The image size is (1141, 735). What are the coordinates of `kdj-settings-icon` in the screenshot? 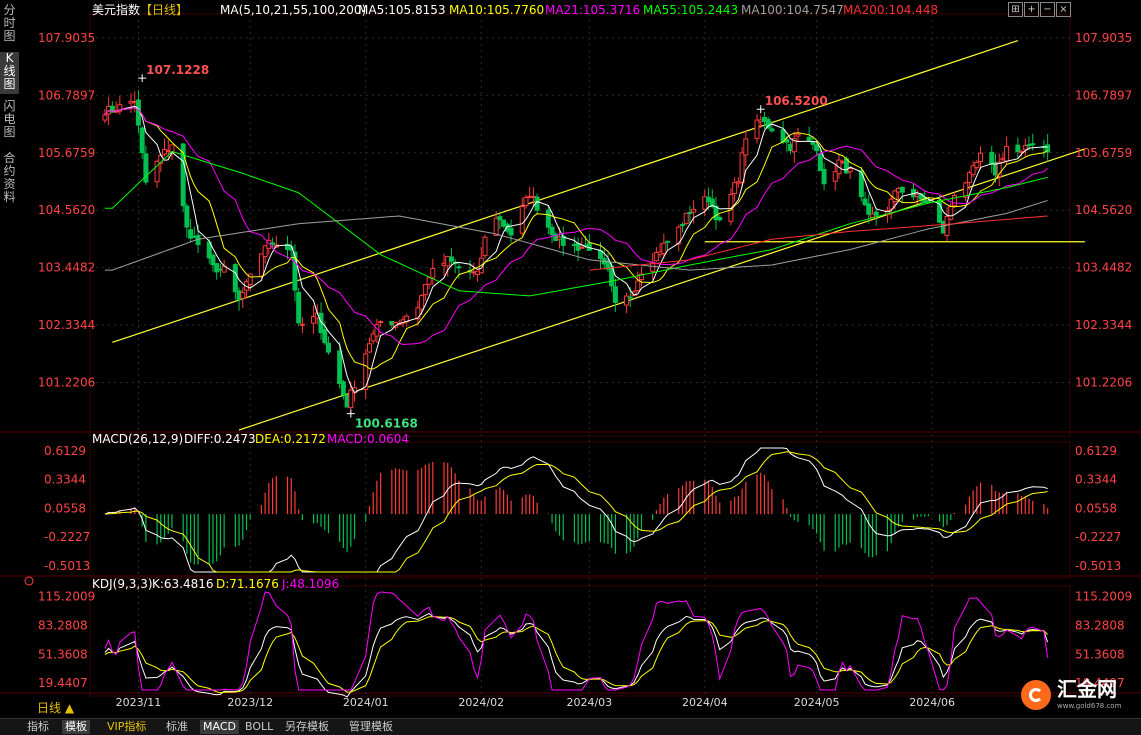 It's located at (29, 581).